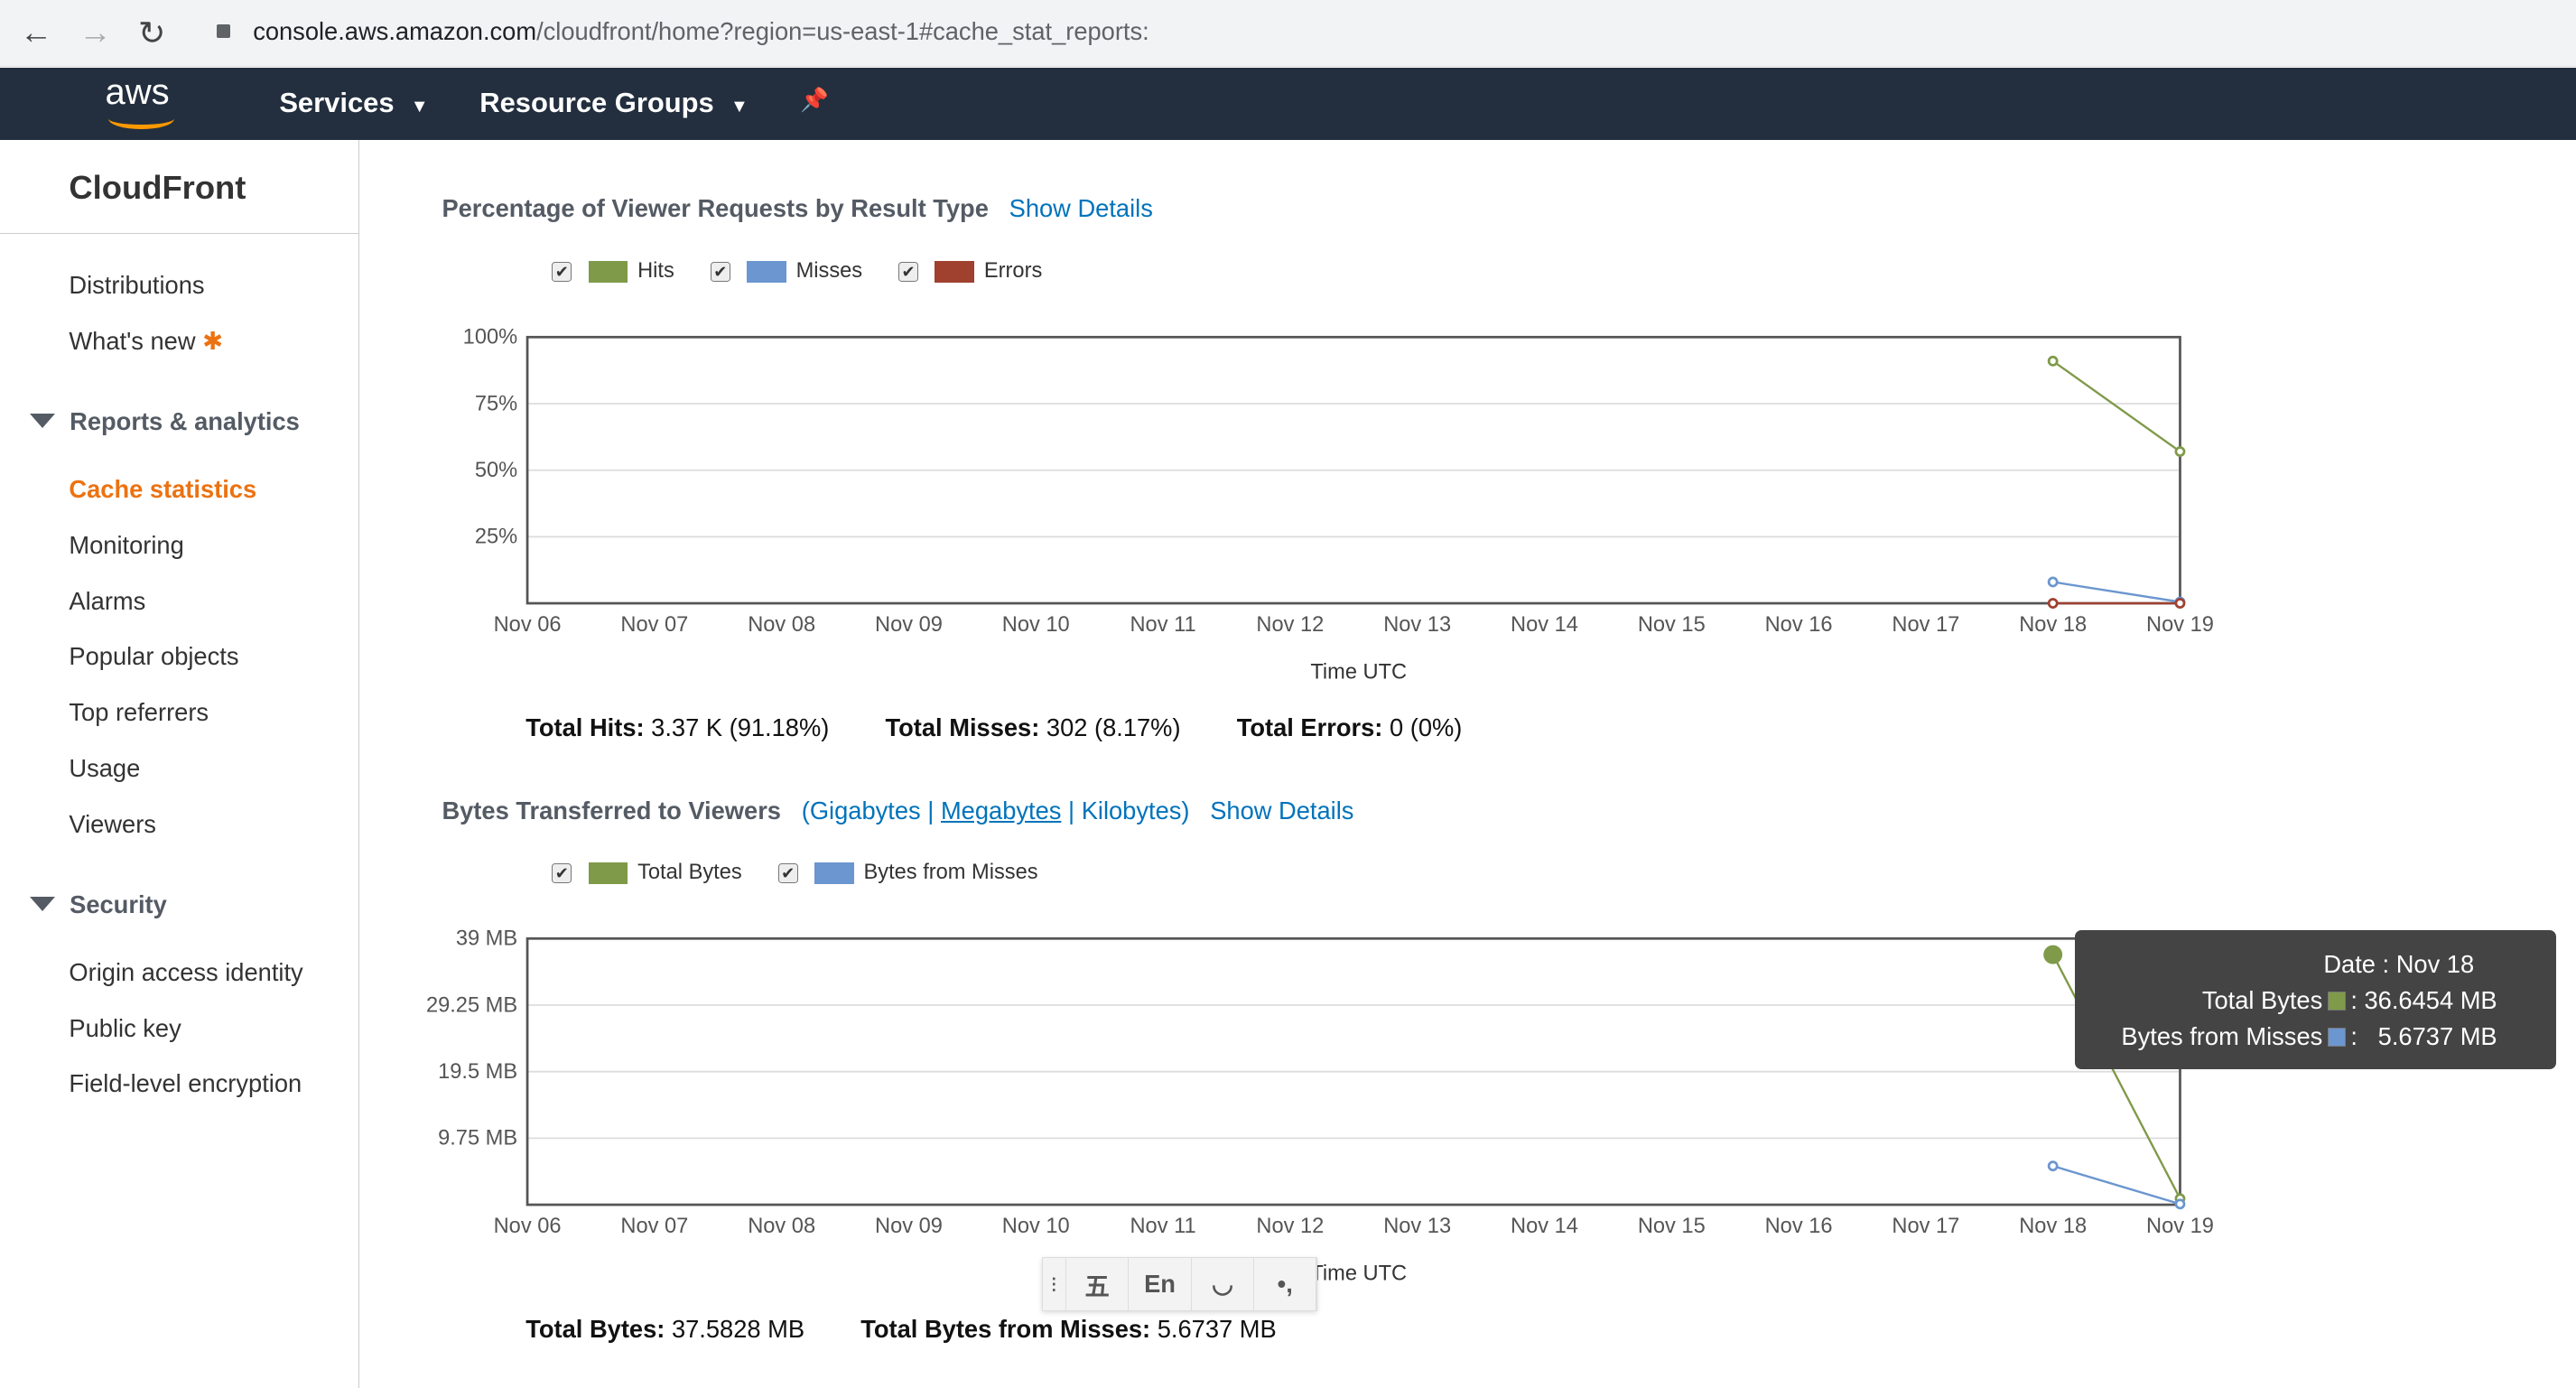 Image resolution: width=2576 pixels, height=1388 pixels. Describe the element at coordinates (909, 1226) in the screenshot. I see `x-tick-label: Nov 09` at that location.